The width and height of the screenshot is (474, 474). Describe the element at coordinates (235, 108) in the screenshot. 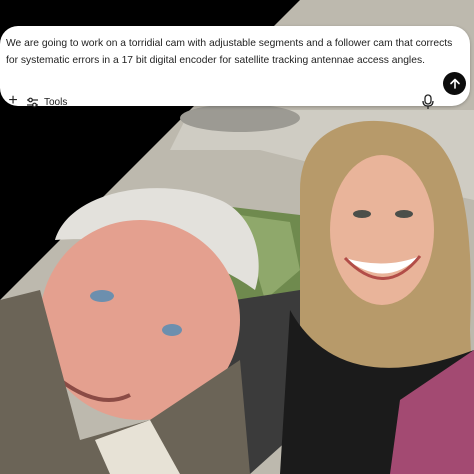

I see `composer-toolbar: + Tools` at that location.